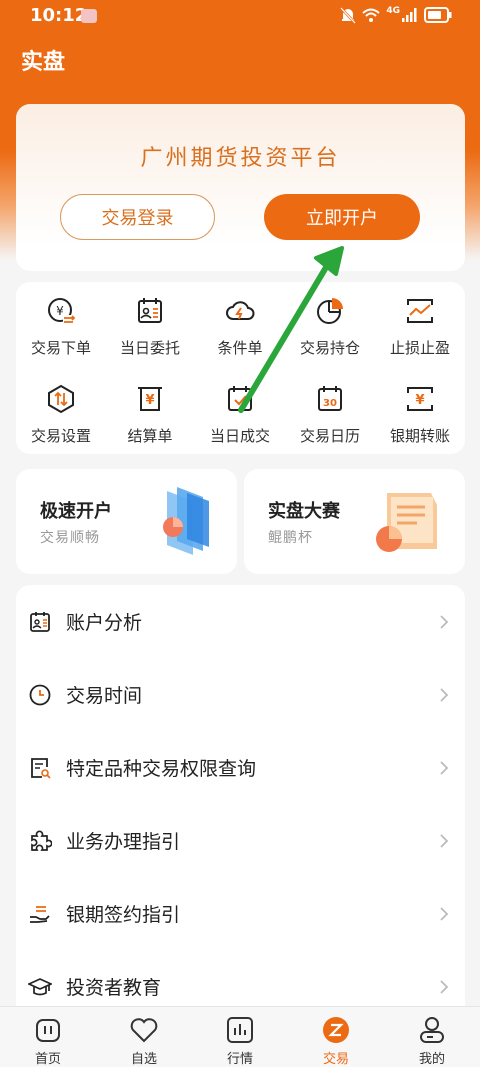 This screenshot has width=480, height=1067. Describe the element at coordinates (60, 348) in the screenshot. I see `grid-label: 交易下单` at that location.